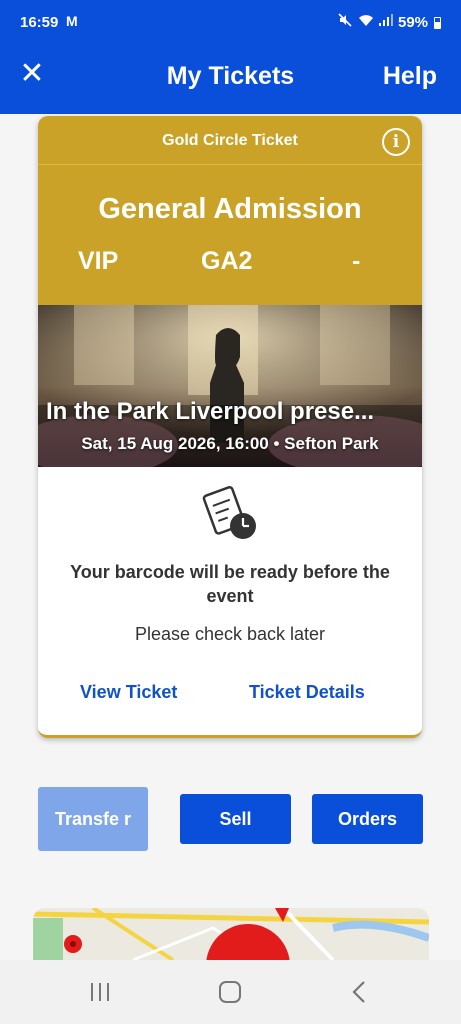 This screenshot has width=461, height=1024. What do you see at coordinates (230, 209) in the screenshot?
I see `admission-type: General Admission` at bounding box center [230, 209].